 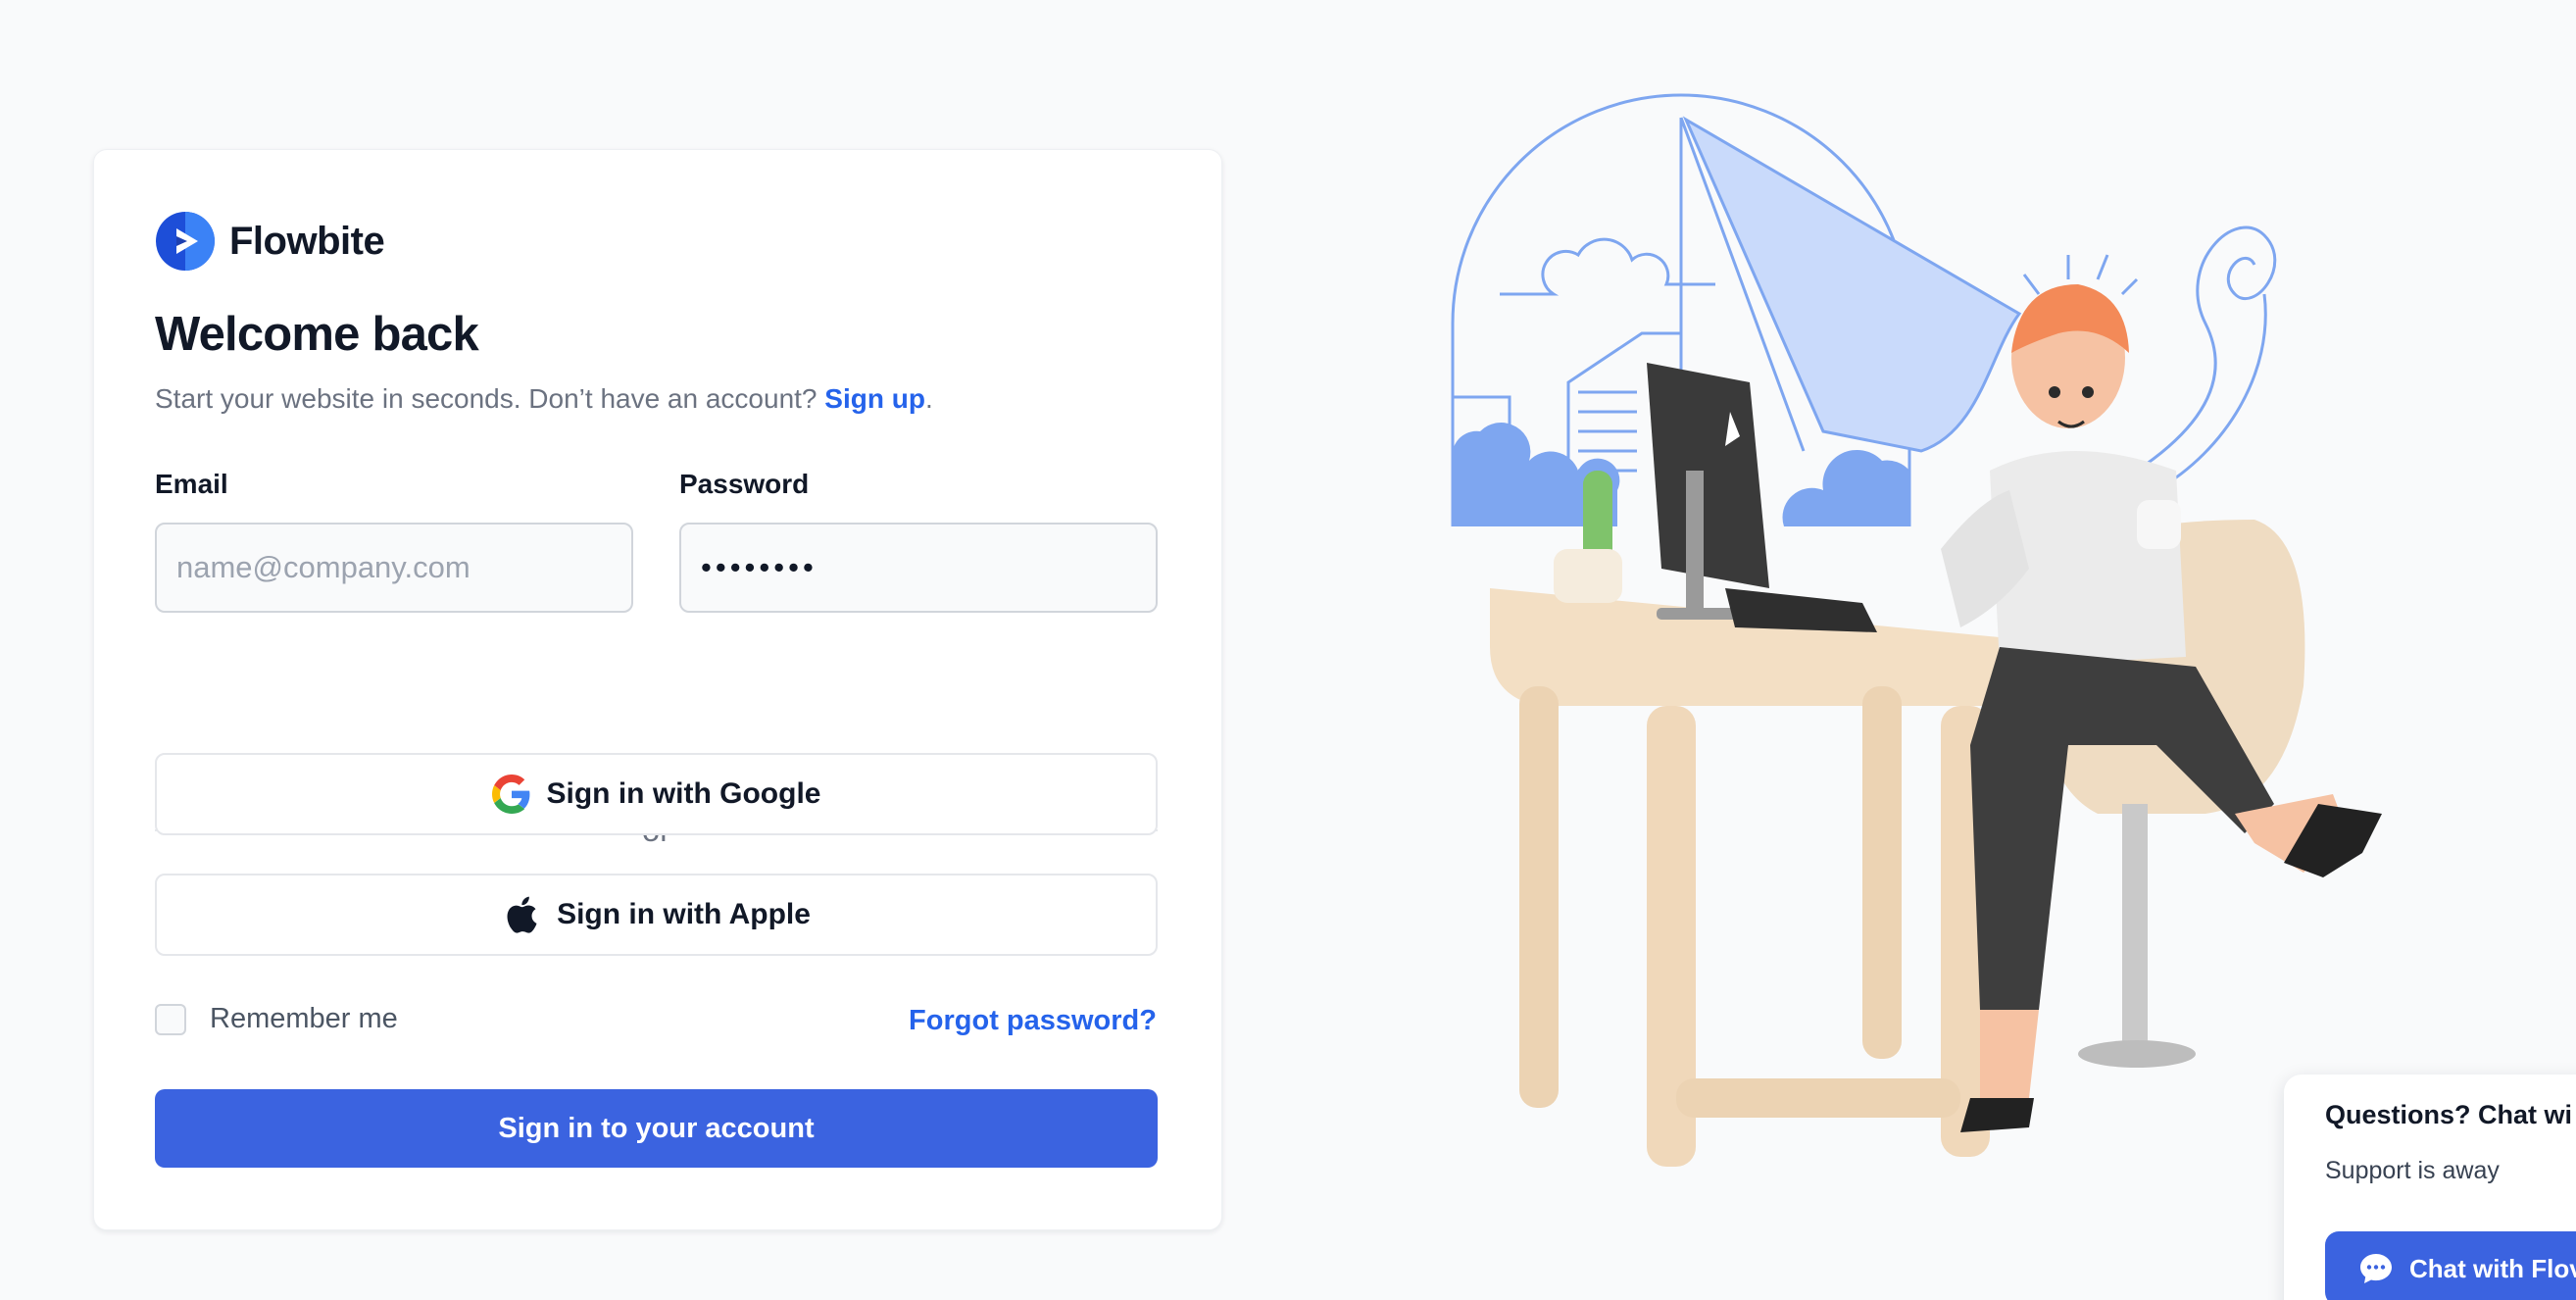 I want to click on google-signin-label: Sign in with Google, so click(x=683, y=793).